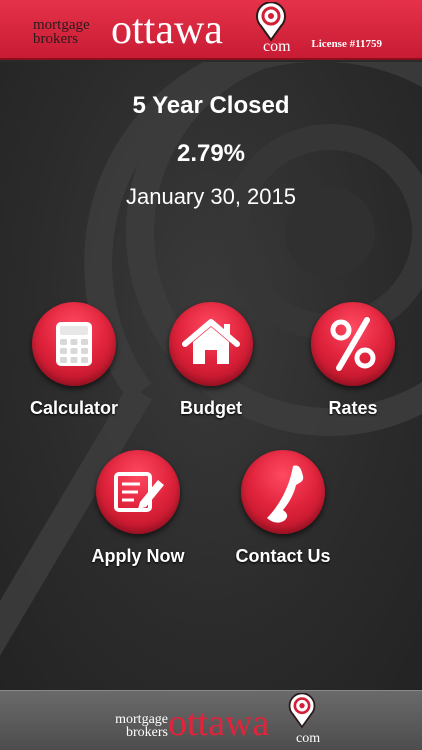 Image resolution: width=422 pixels, height=750 pixels. I want to click on budget-label: Budget, so click(211, 408).